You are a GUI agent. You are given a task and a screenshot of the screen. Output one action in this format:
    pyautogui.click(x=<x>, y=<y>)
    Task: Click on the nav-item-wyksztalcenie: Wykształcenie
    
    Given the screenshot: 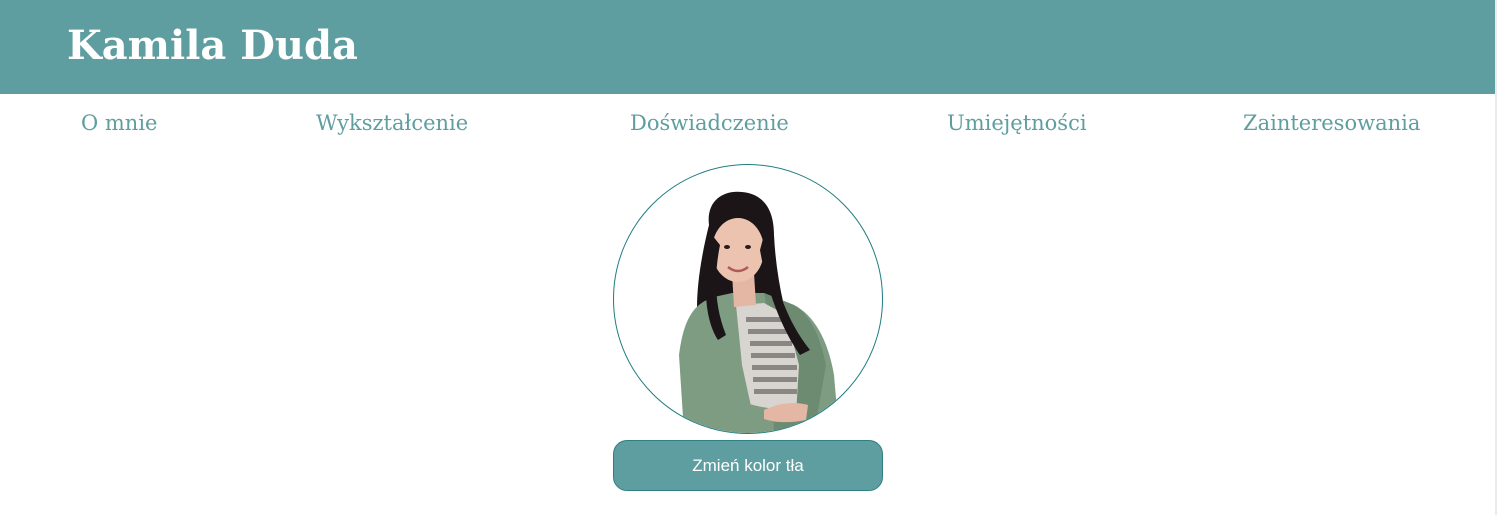 What is the action you would take?
    pyautogui.click(x=392, y=123)
    